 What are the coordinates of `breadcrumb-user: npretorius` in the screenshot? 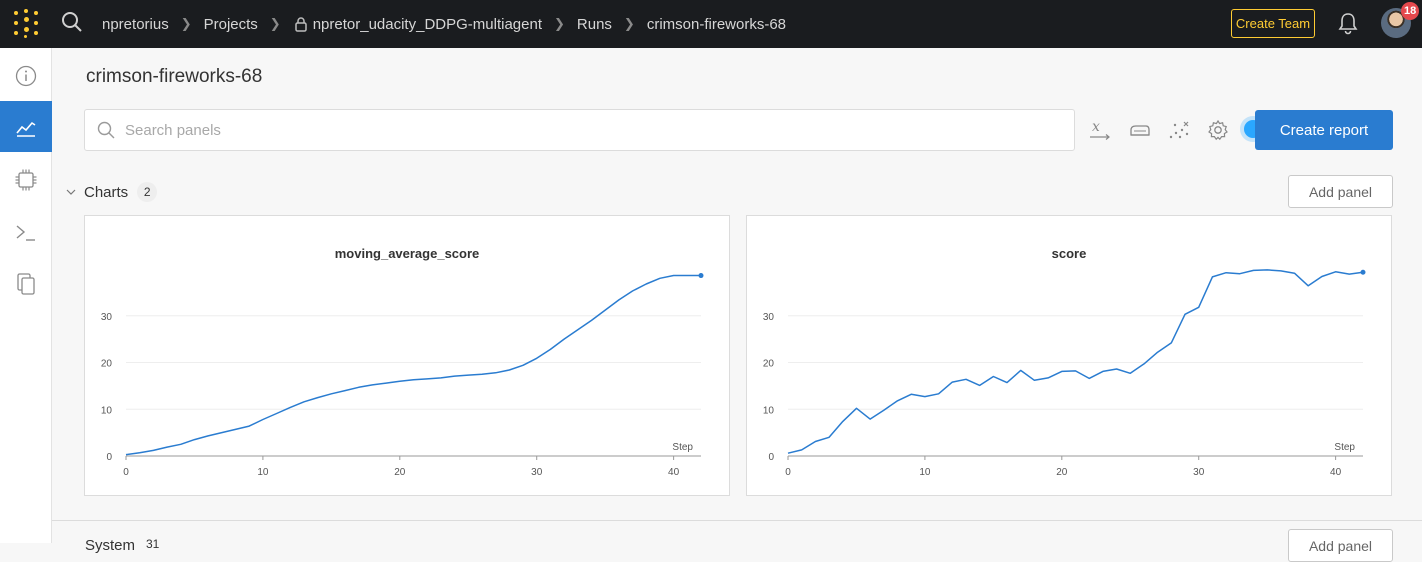 It's located at (135, 24).